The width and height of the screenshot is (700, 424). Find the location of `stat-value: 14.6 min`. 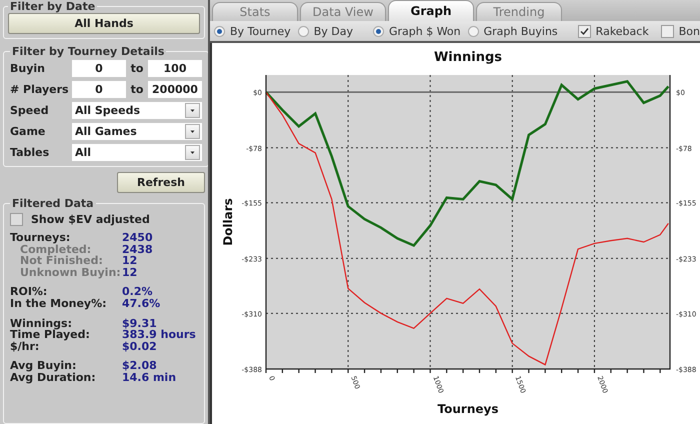

stat-value: 14.6 min is located at coordinates (150, 378).